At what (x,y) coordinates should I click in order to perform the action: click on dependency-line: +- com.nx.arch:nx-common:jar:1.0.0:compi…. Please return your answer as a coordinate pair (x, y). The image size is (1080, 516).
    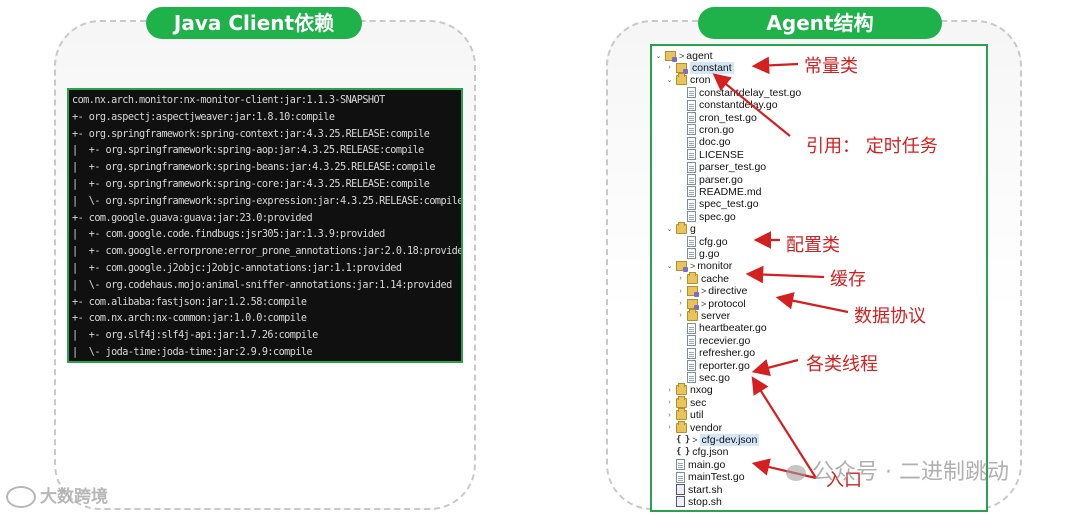
    Looking at the image, I should click on (189, 319).